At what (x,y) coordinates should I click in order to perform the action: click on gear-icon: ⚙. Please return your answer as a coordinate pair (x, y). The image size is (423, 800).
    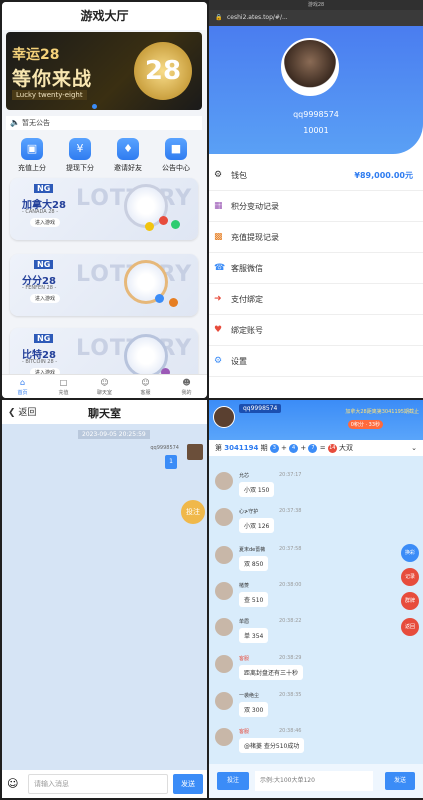
    Looking at the image, I should click on (218, 175).